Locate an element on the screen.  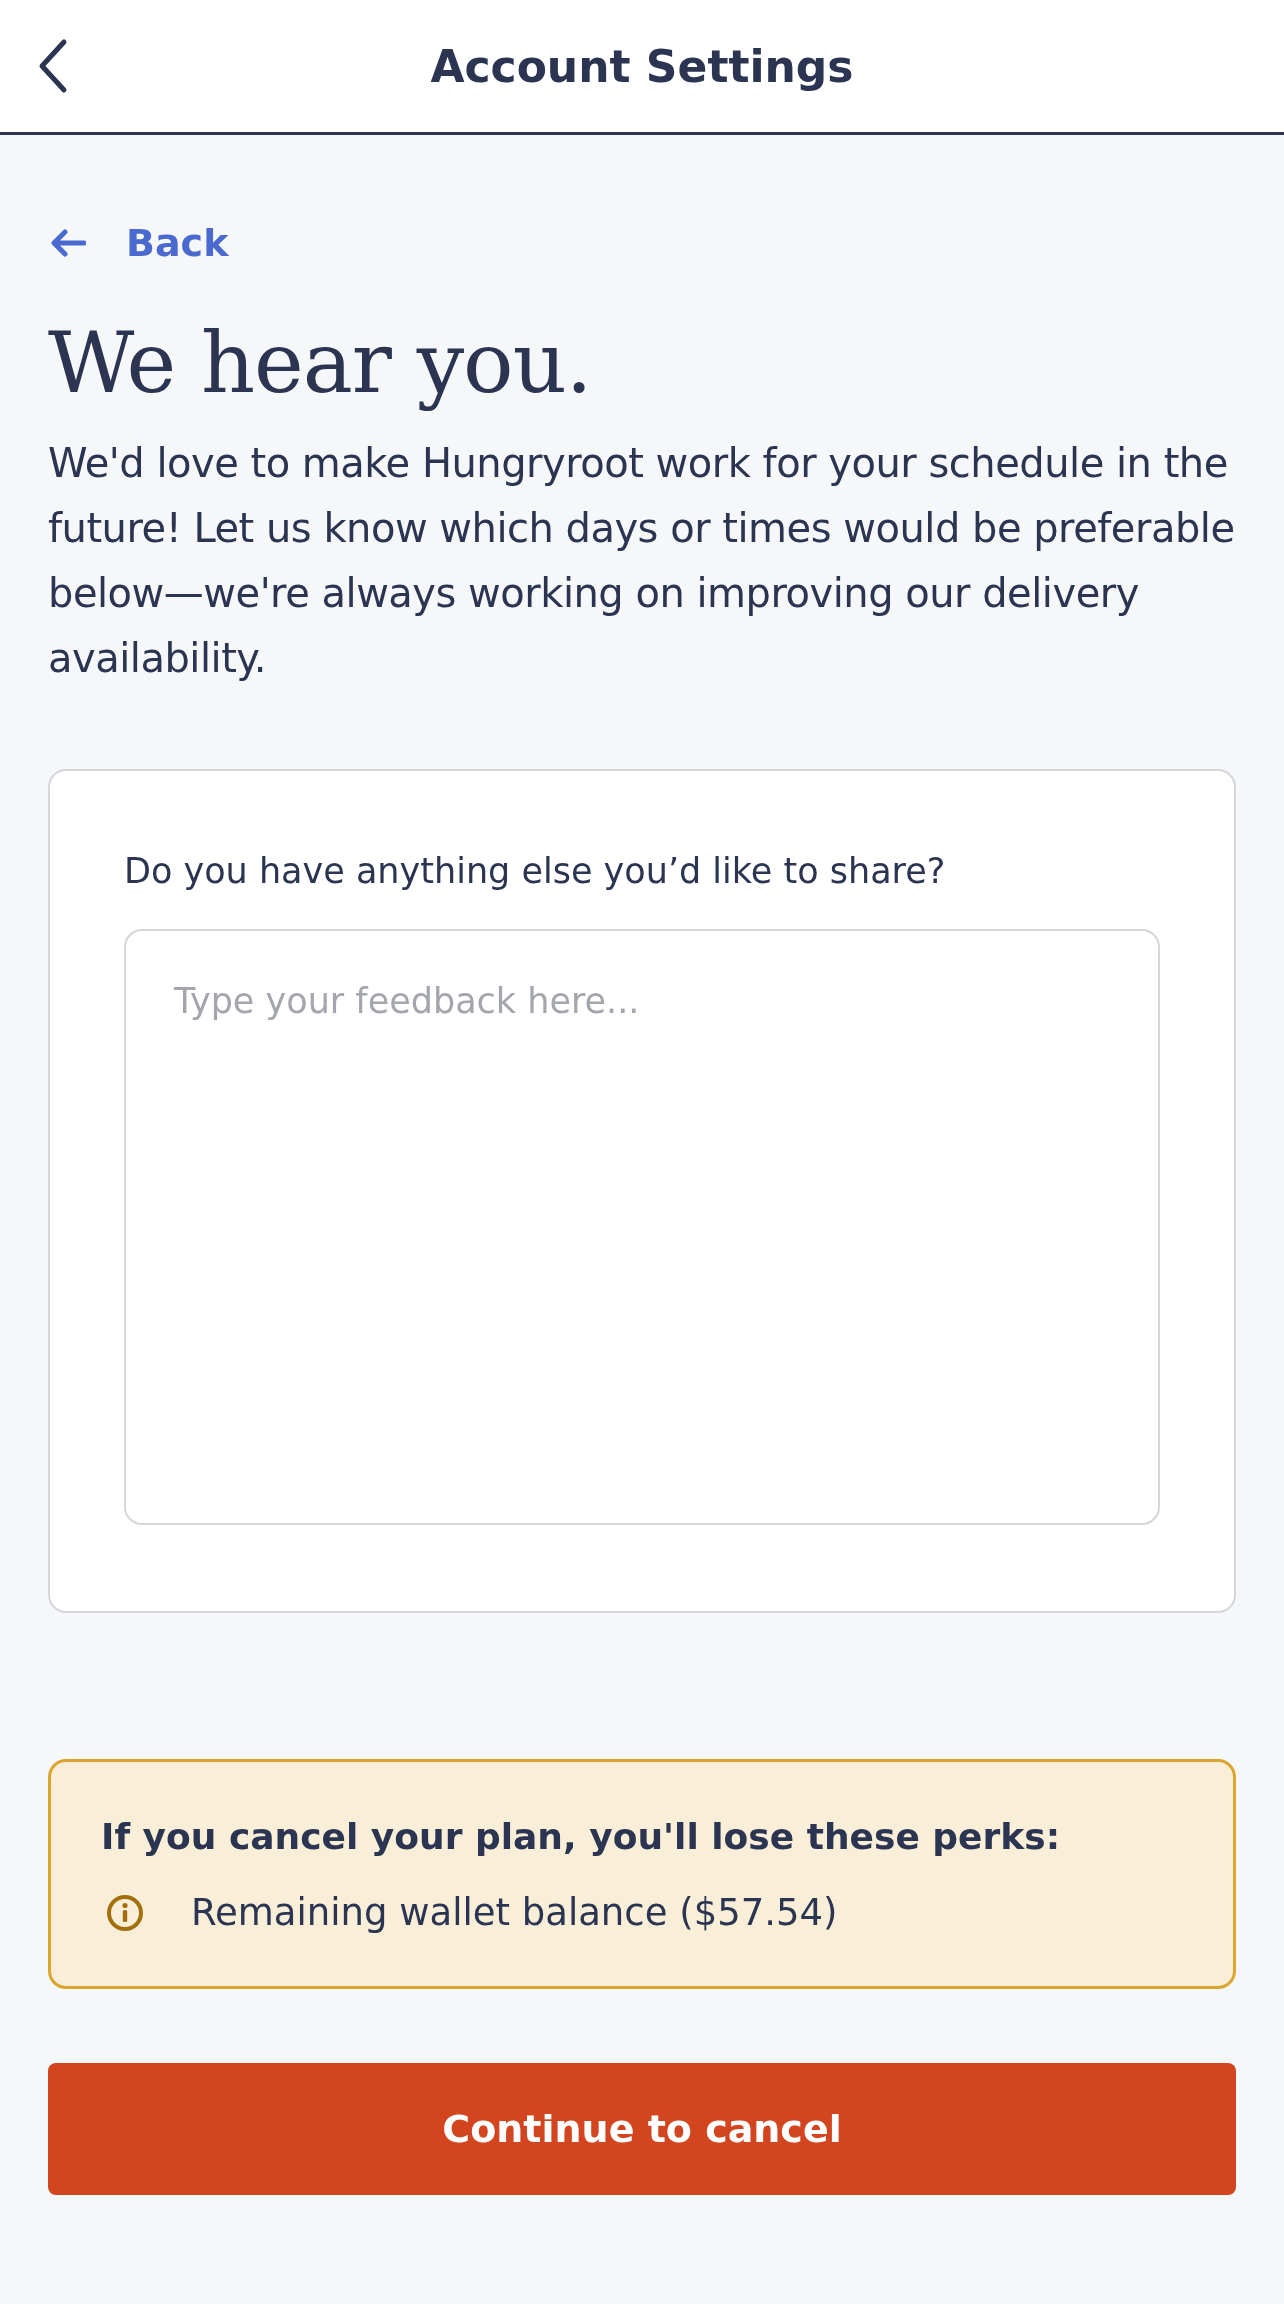
continue-button: Continue to cancel is located at coordinates (642, 2129).